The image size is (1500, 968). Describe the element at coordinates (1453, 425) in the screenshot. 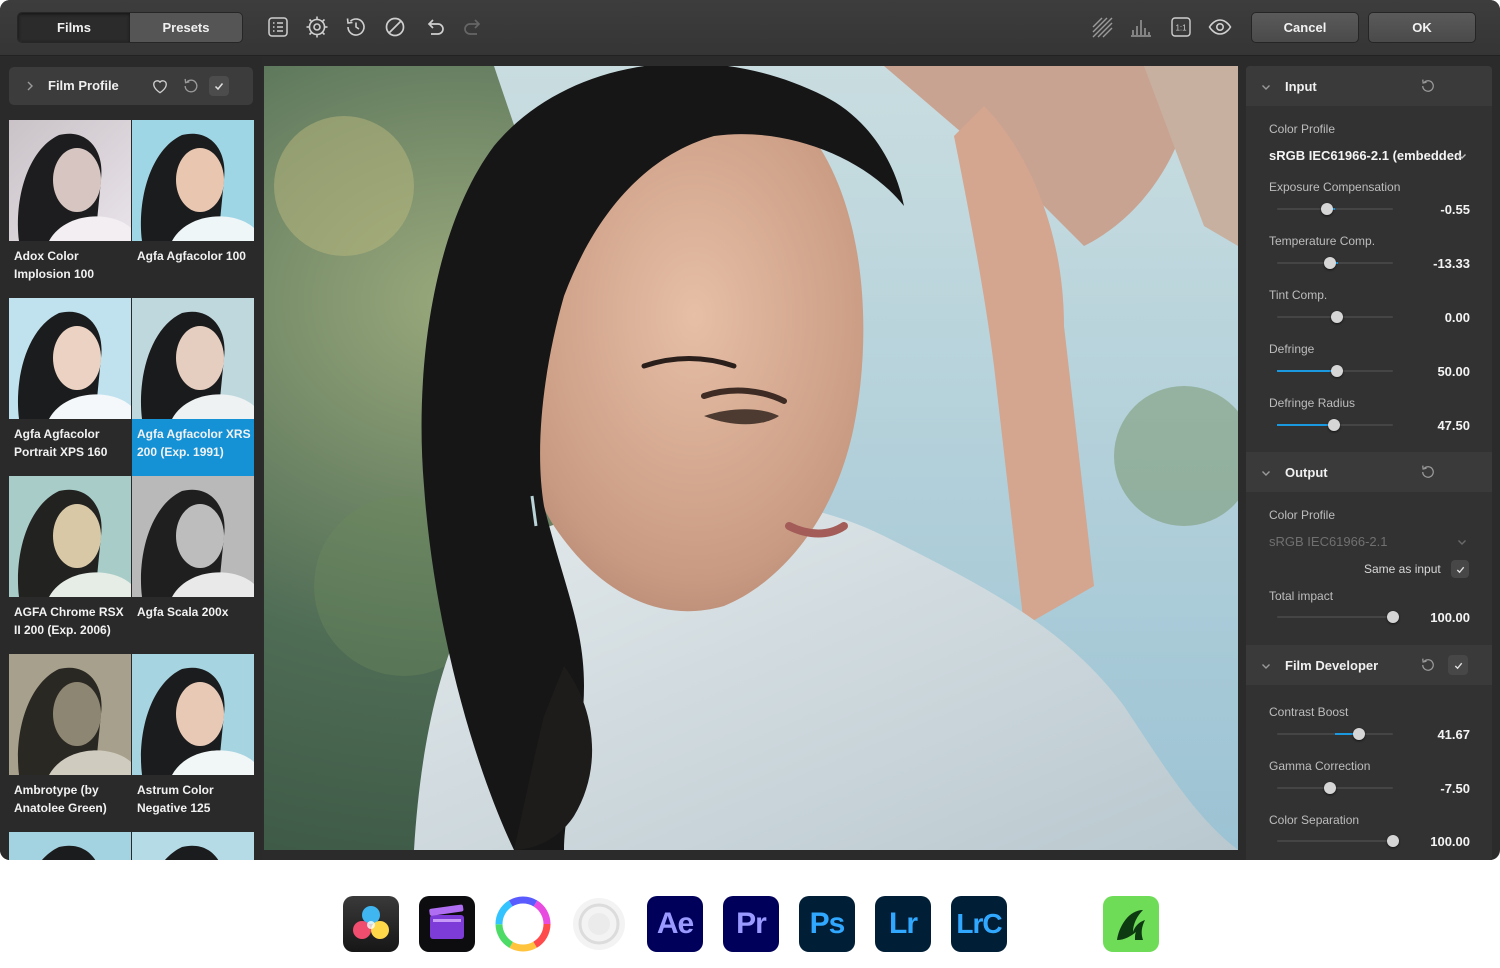

I see `defringe-radius-value: 47.50` at that location.